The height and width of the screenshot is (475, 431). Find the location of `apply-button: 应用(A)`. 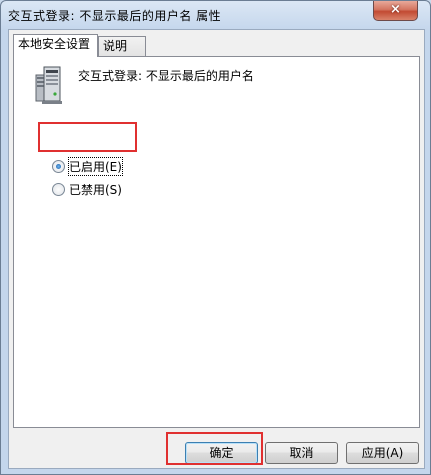

apply-button: 应用(A) is located at coordinates (382, 453).